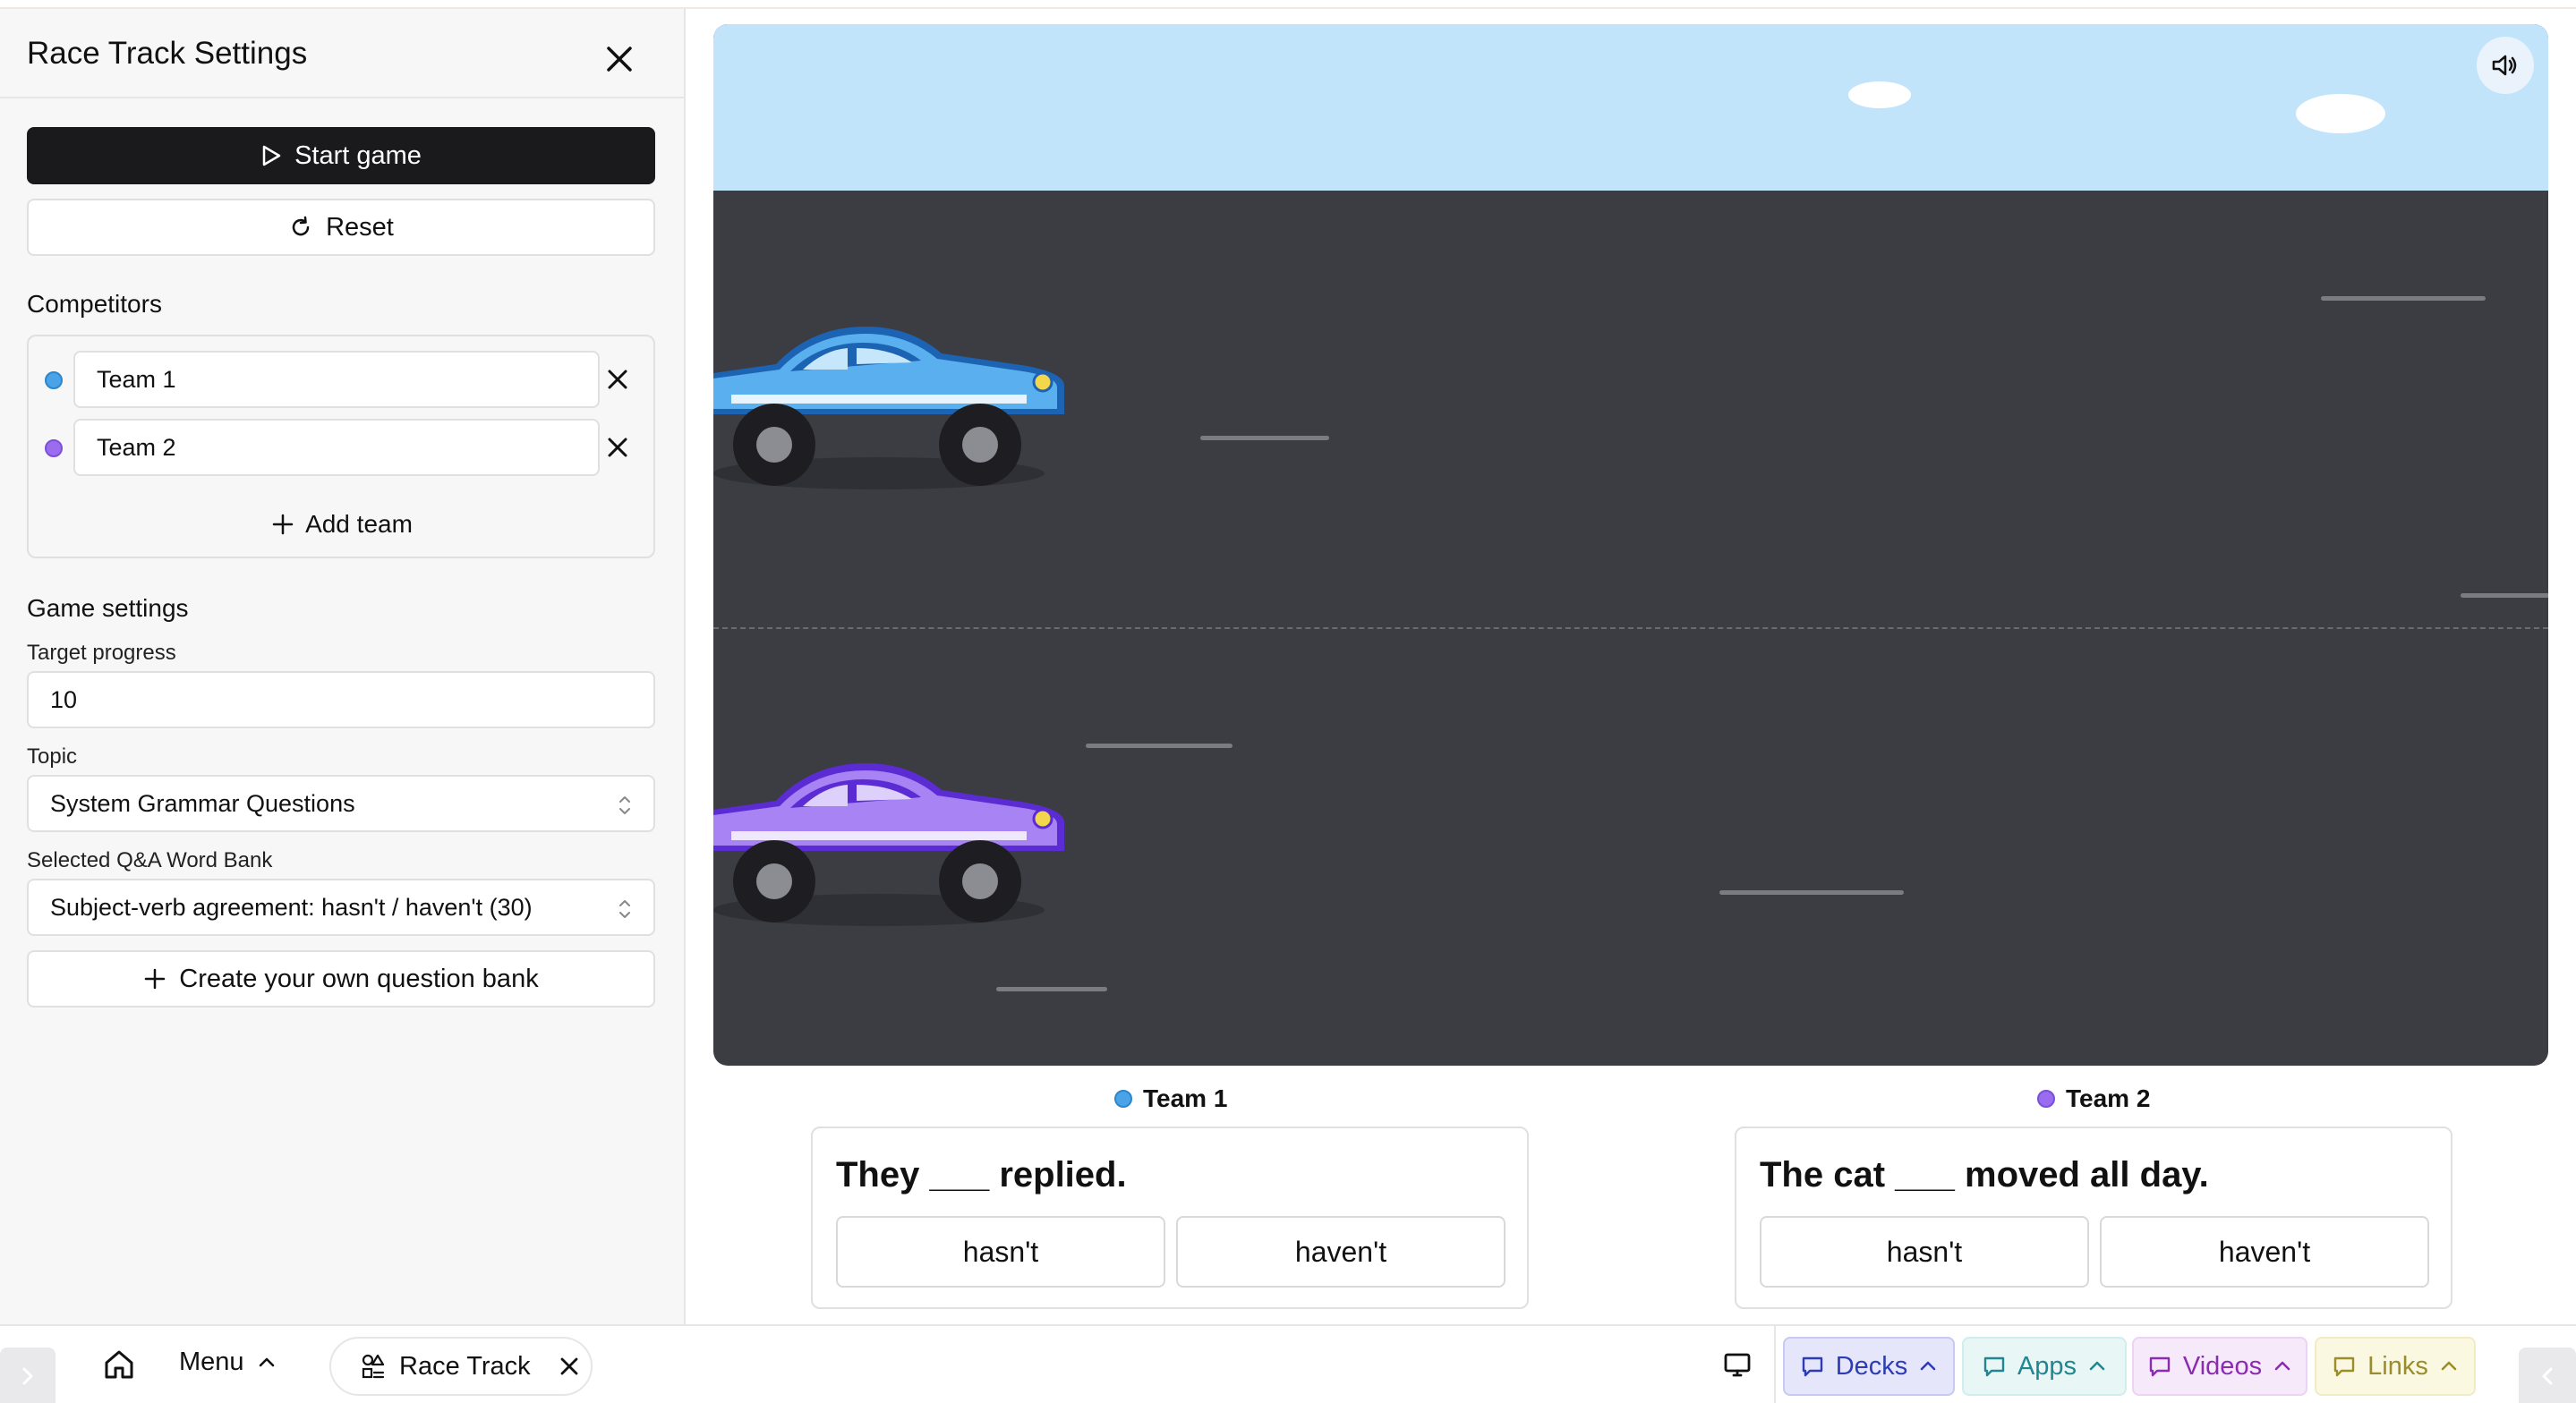  What do you see at coordinates (150, 860) in the screenshot?
I see `word-bank-label: Selected Q&A Word Bank` at bounding box center [150, 860].